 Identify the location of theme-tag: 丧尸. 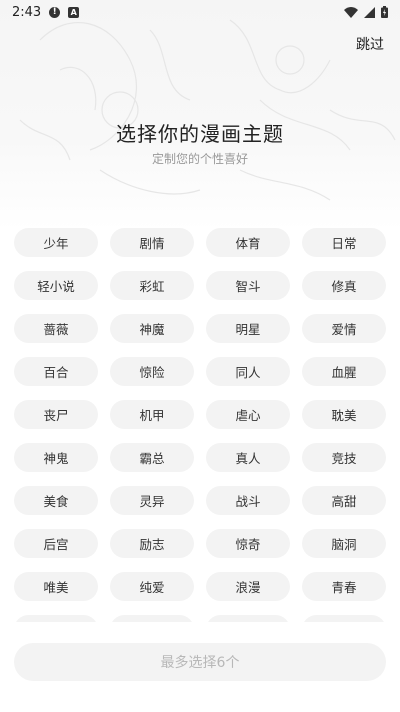
(56, 414).